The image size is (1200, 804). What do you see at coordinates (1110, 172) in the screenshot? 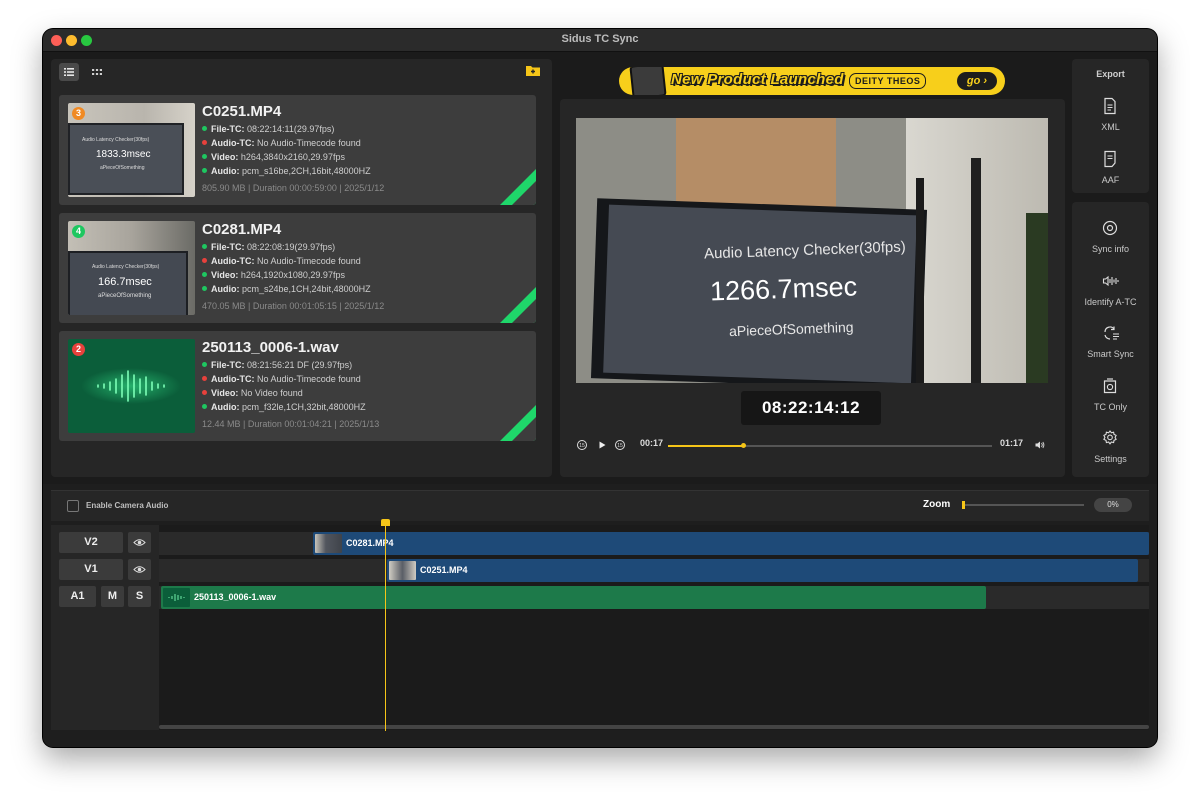
I see `export-aaf-button: AAF` at bounding box center [1110, 172].